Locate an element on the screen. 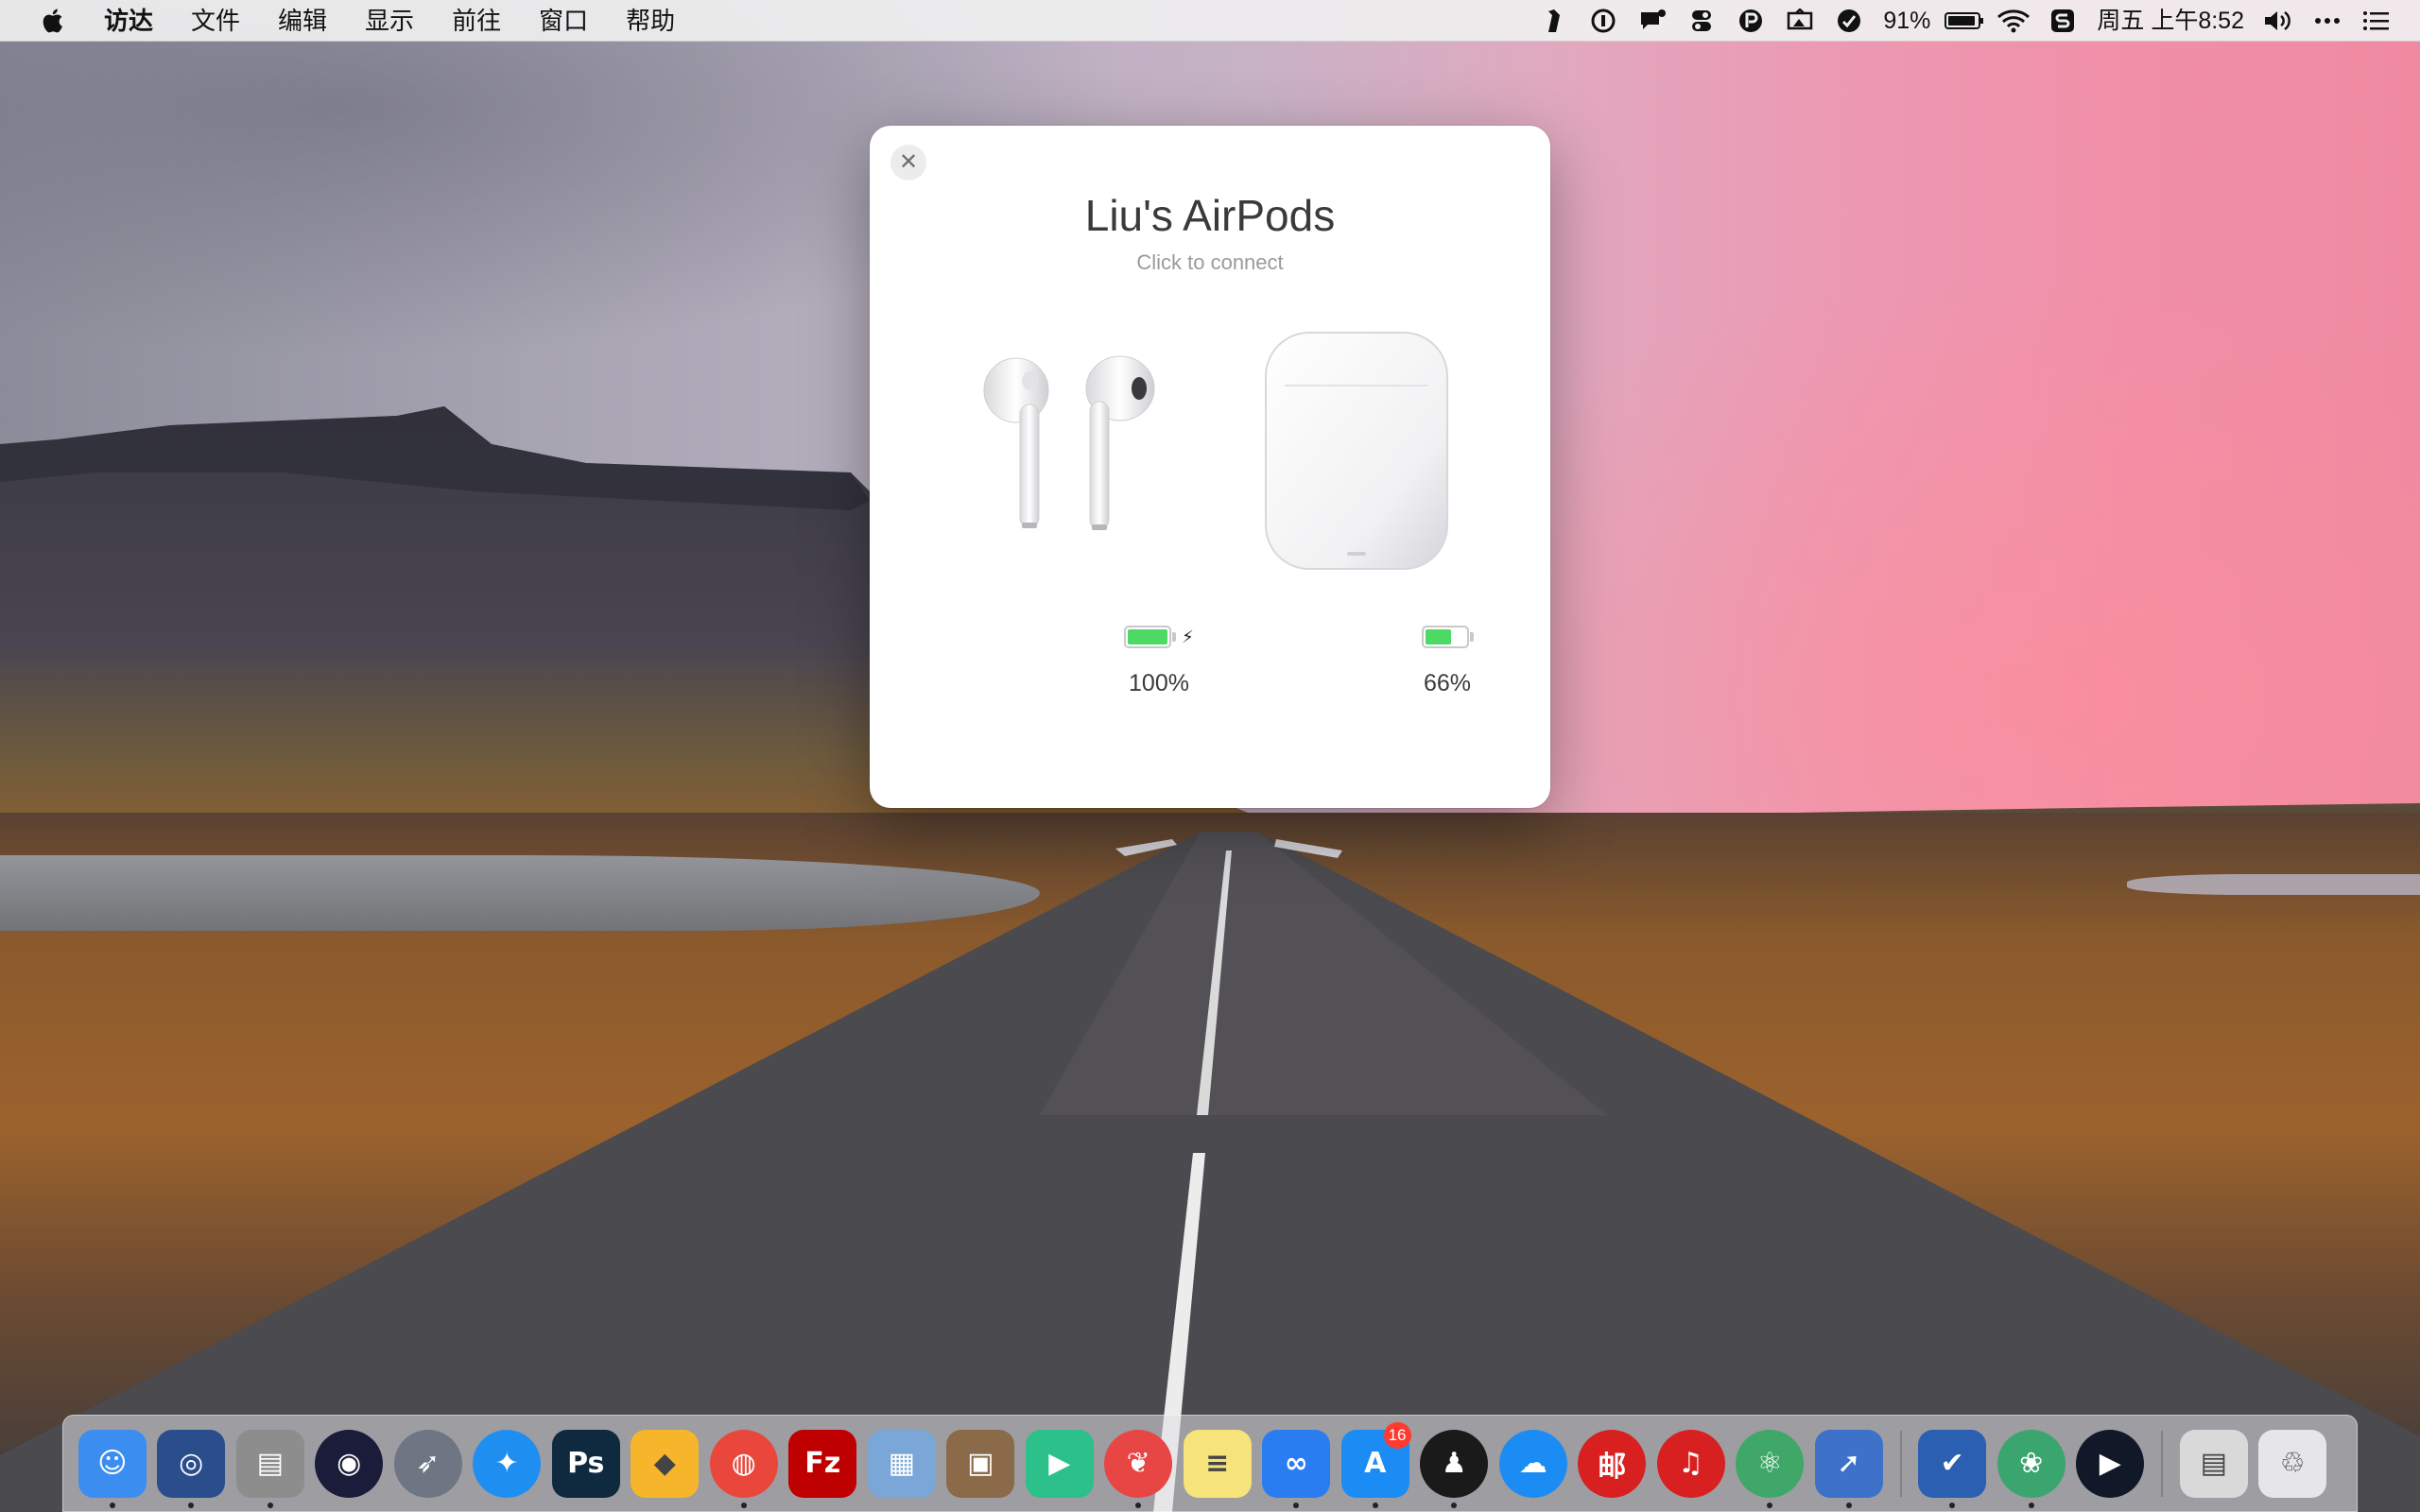 The height and width of the screenshot is (1512, 2420). menu-help: 帮助 is located at coordinates (650, 21).